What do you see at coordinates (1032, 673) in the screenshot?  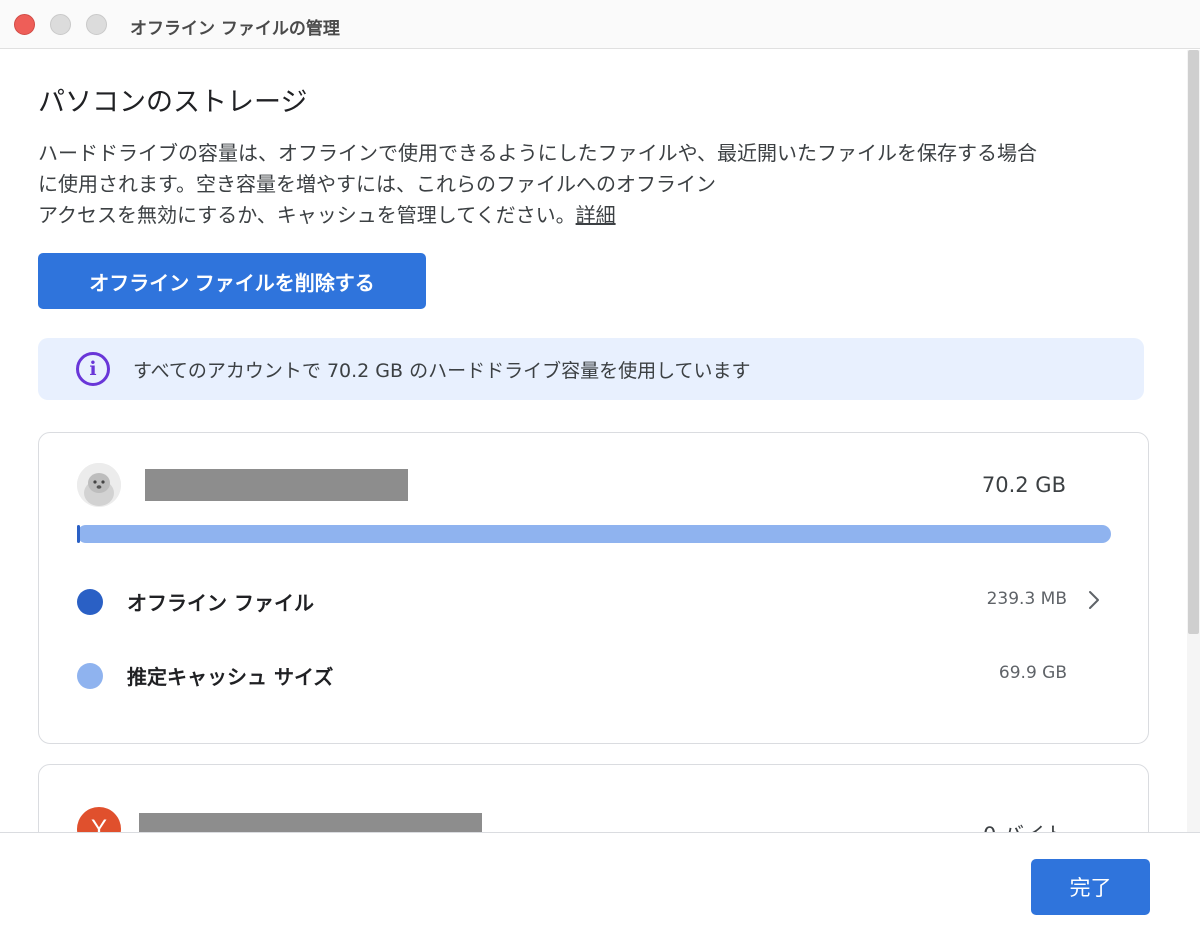 I see `cache-size-value: 69.9 GB` at bounding box center [1032, 673].